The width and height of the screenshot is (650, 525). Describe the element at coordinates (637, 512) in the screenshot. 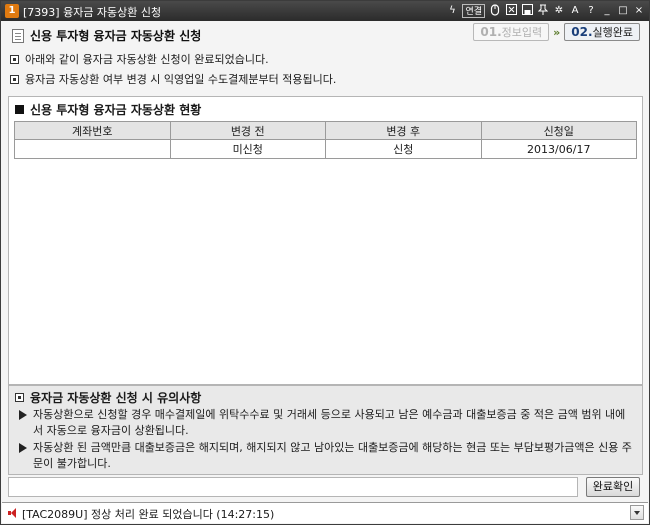

I see `status-history-dropdown` at that location.